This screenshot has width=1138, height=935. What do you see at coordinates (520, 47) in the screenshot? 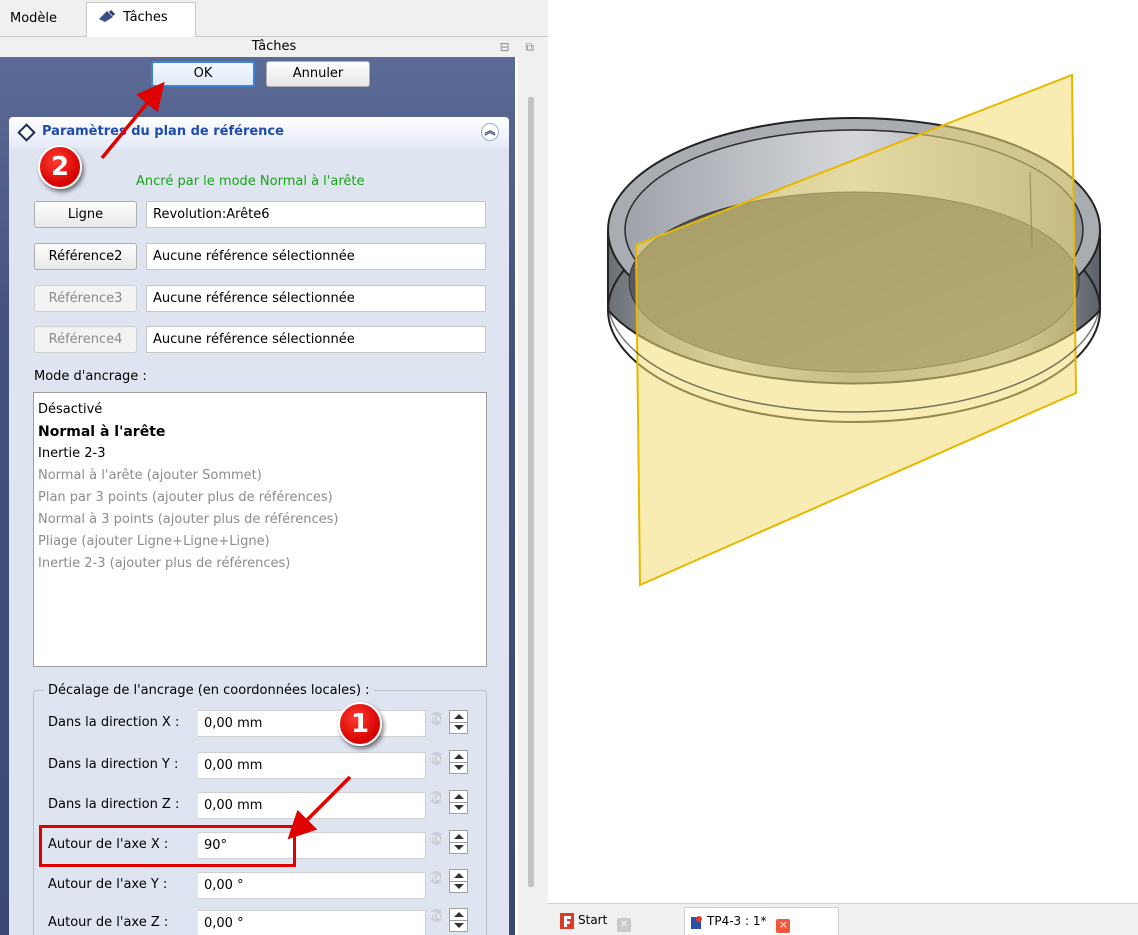
I see `dock-buttons: ⊟ ⧉` at bounding box center [520, 47].